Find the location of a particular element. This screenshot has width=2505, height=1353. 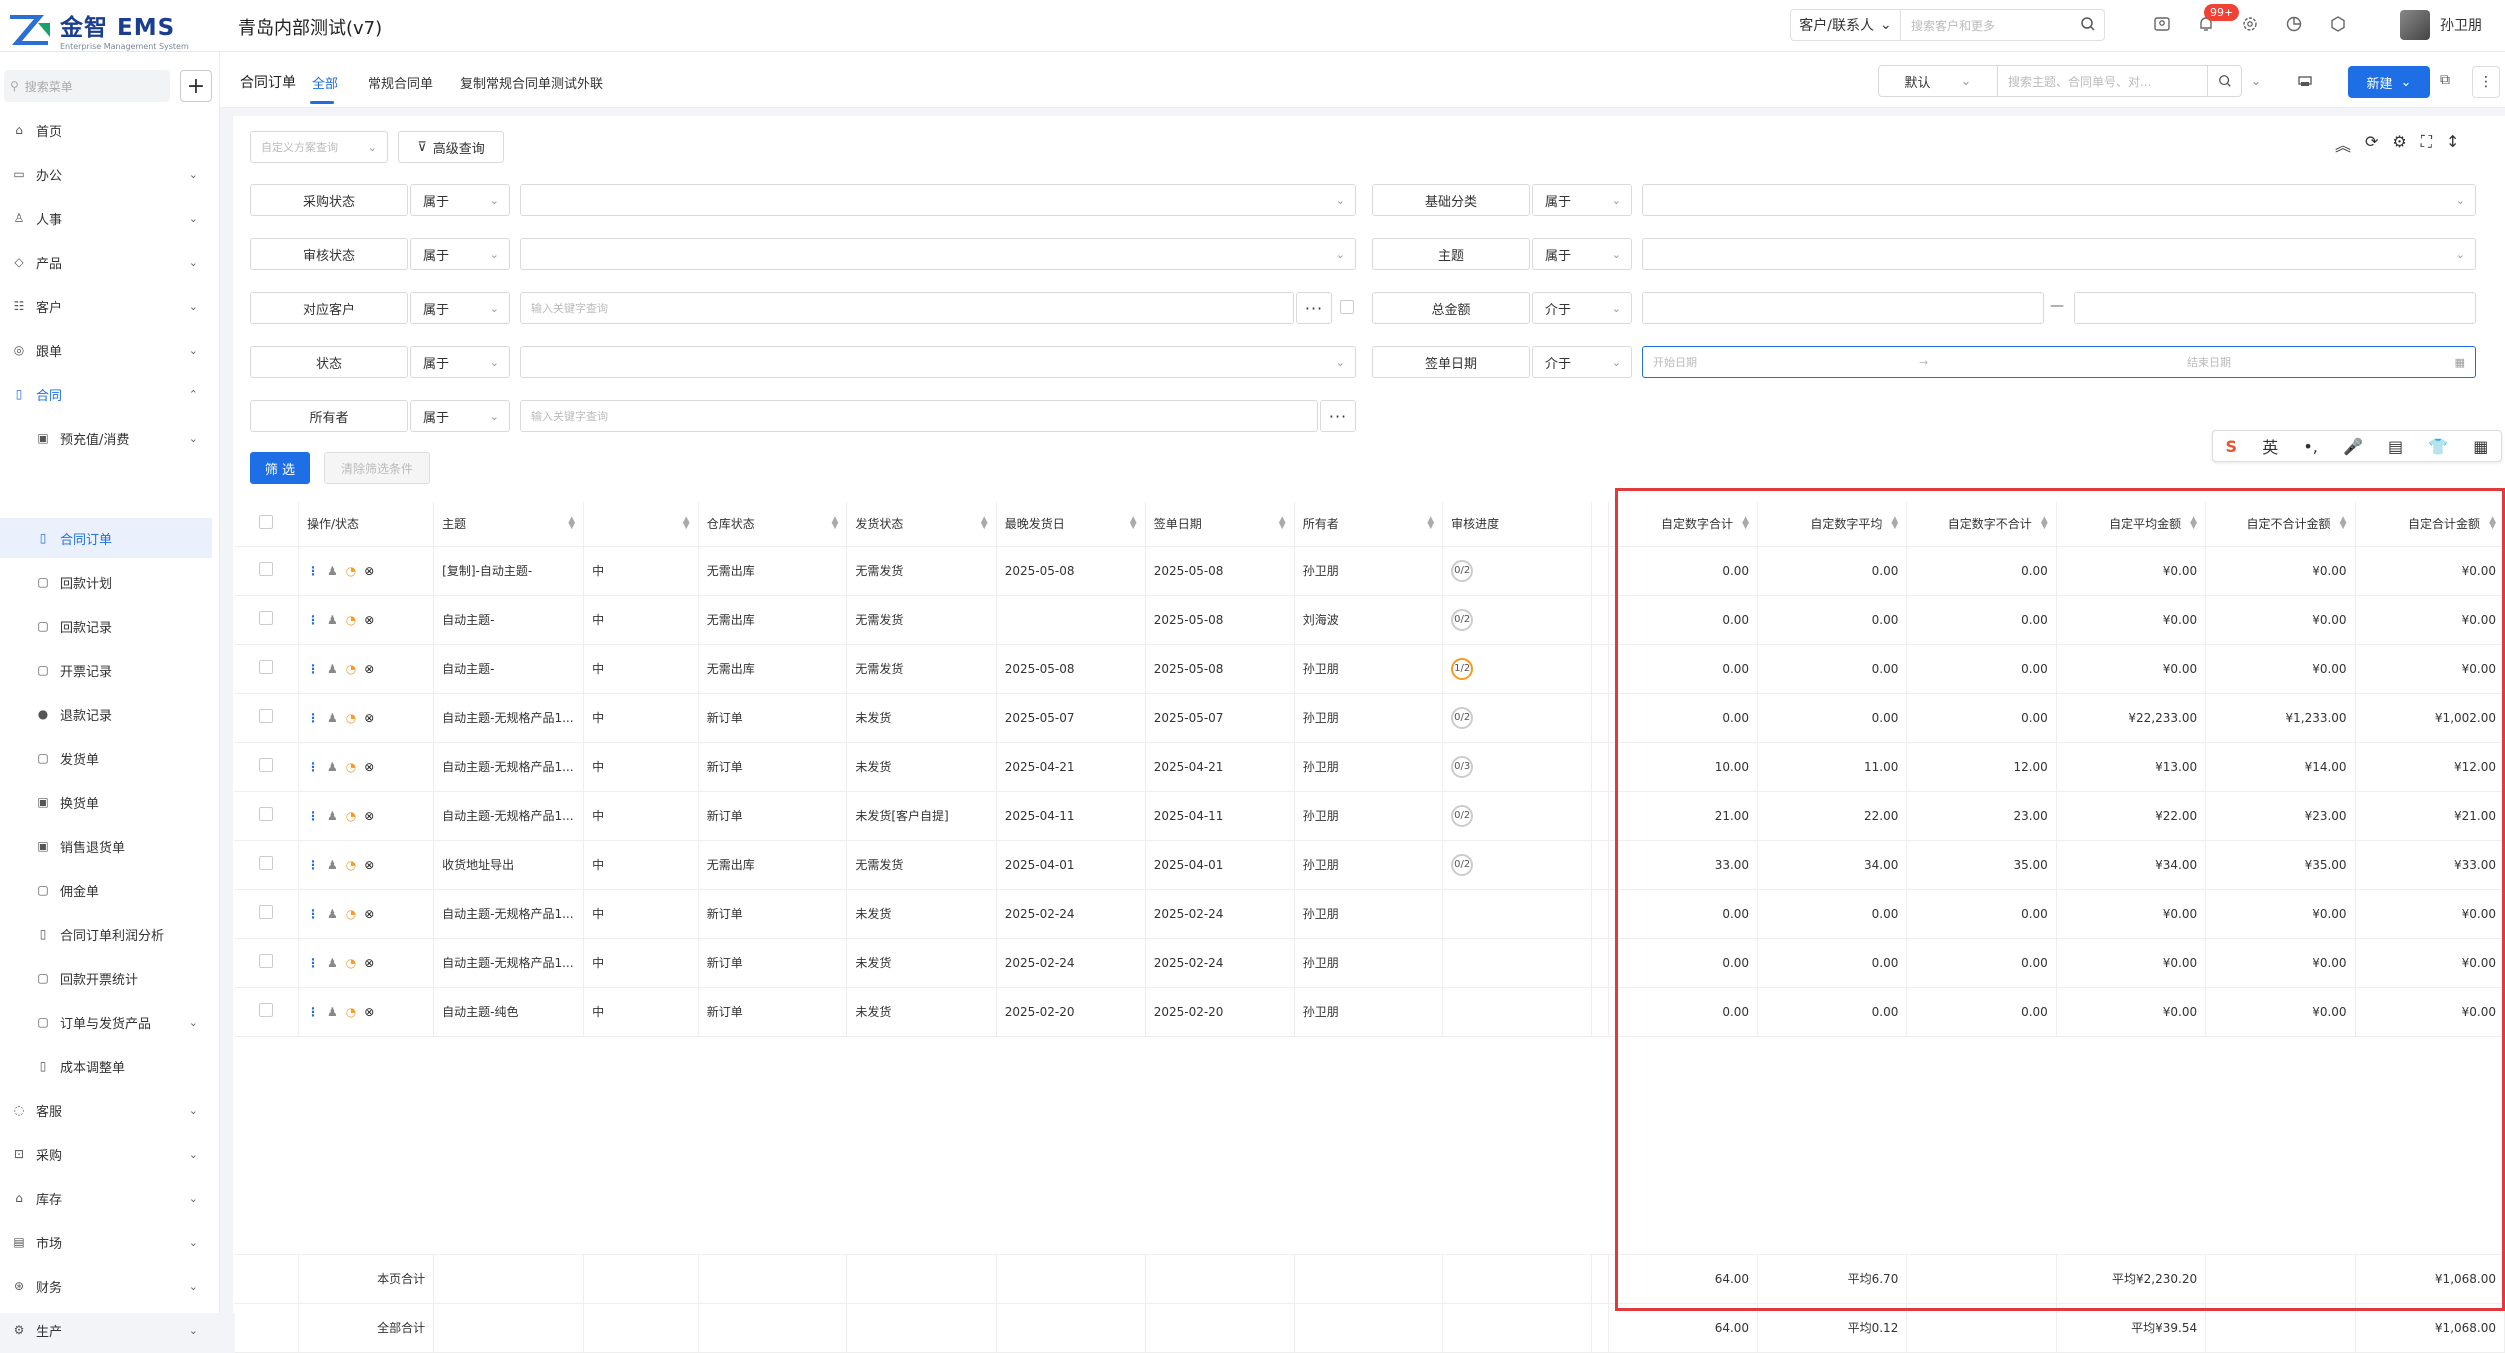

user-menu: 孙卫朋 is located at coordinates (2441, 25).